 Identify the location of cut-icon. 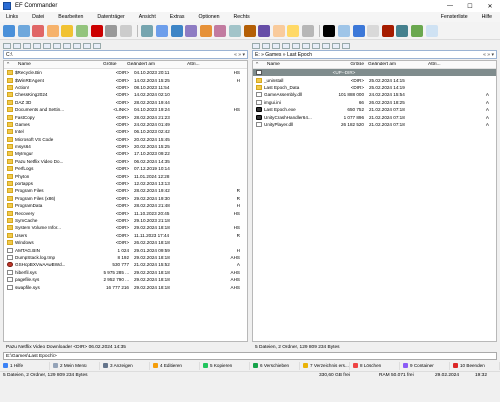
(125, 30).